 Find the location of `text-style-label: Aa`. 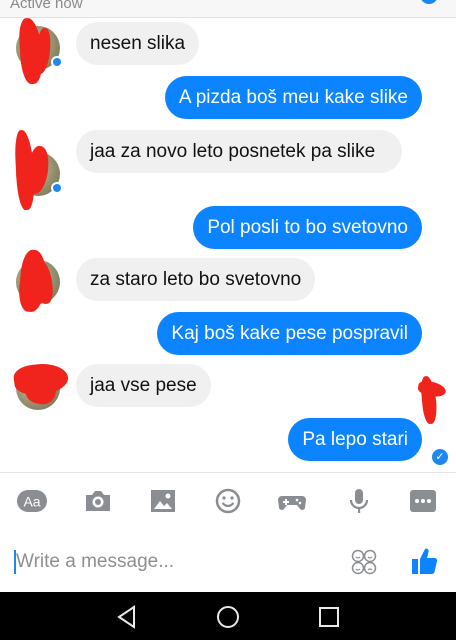

text-style-label: Aa is located at coordinates (31, 502).